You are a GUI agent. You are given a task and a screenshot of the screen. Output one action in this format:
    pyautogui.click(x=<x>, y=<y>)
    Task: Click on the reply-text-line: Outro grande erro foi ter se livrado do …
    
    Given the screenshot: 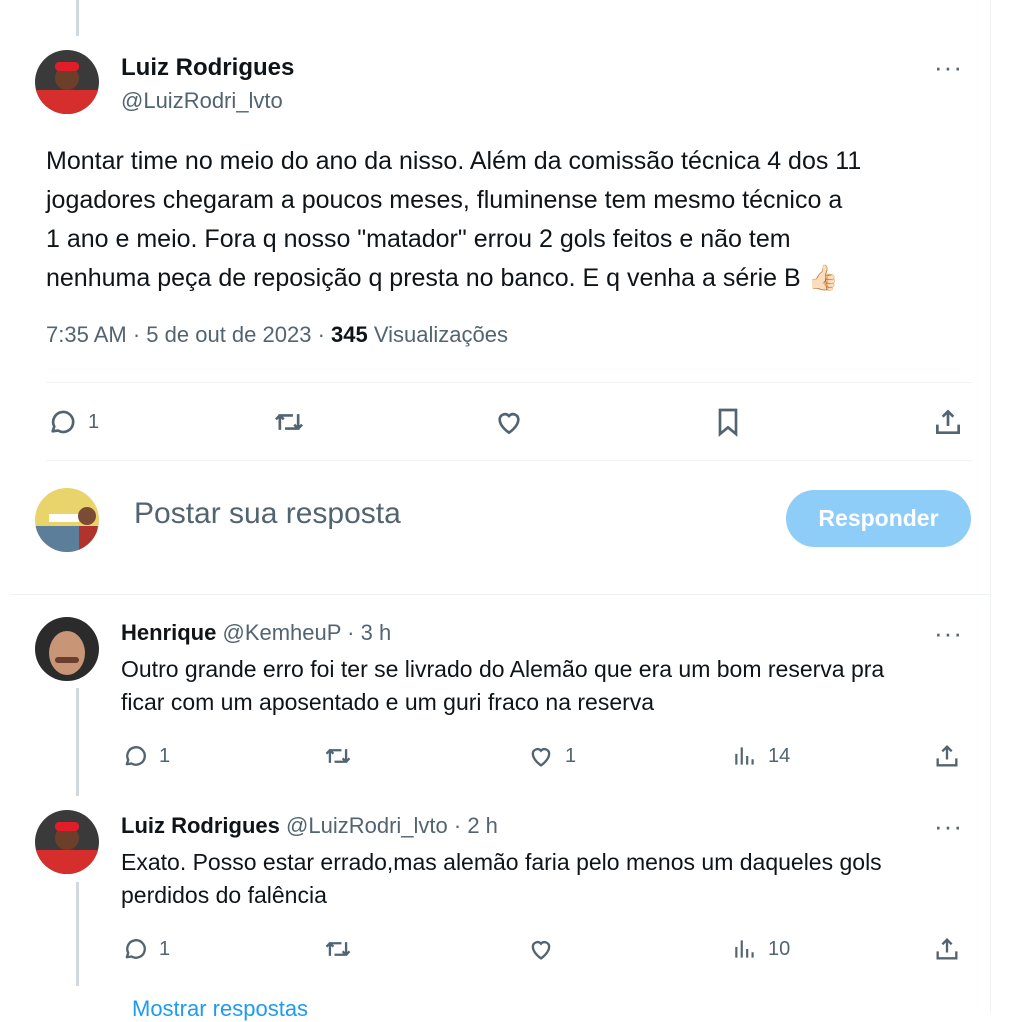 What is the action you would take?
    pyautogui.click(x=503, y=669)
    